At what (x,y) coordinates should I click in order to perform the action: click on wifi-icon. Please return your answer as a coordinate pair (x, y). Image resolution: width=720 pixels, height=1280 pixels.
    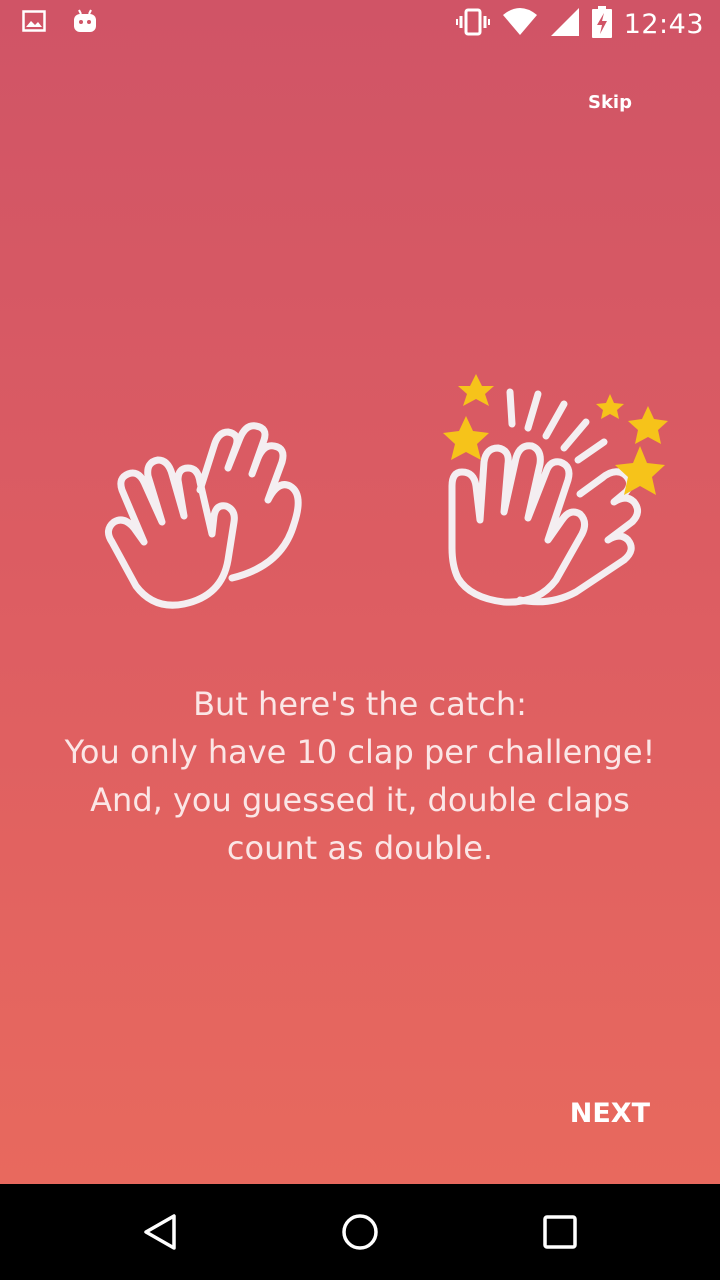
    Looking at the image, I should click on (520, 24).